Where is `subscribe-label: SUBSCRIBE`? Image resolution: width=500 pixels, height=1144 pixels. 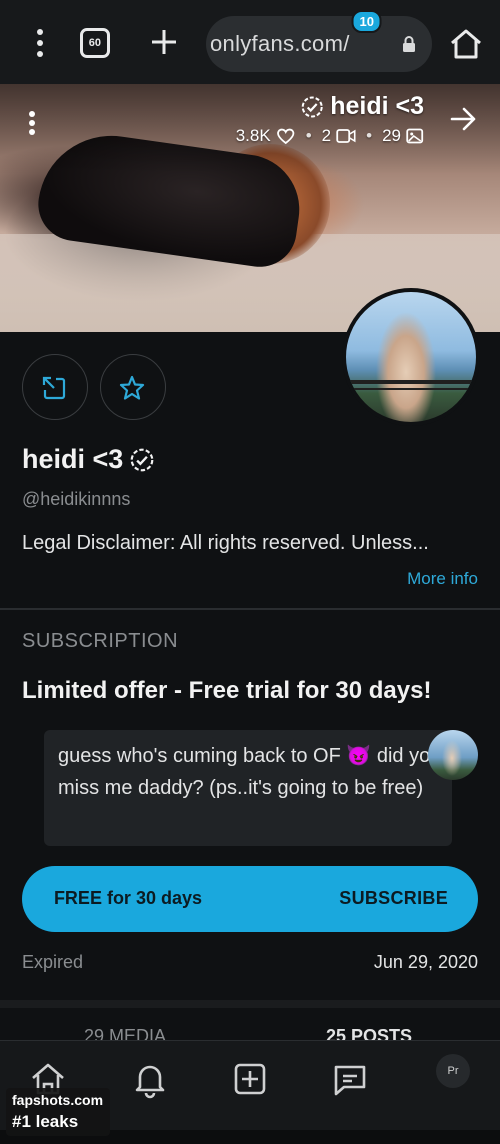 subscribe-label: SUBSCRIBE is located at coordinates (393, 898).